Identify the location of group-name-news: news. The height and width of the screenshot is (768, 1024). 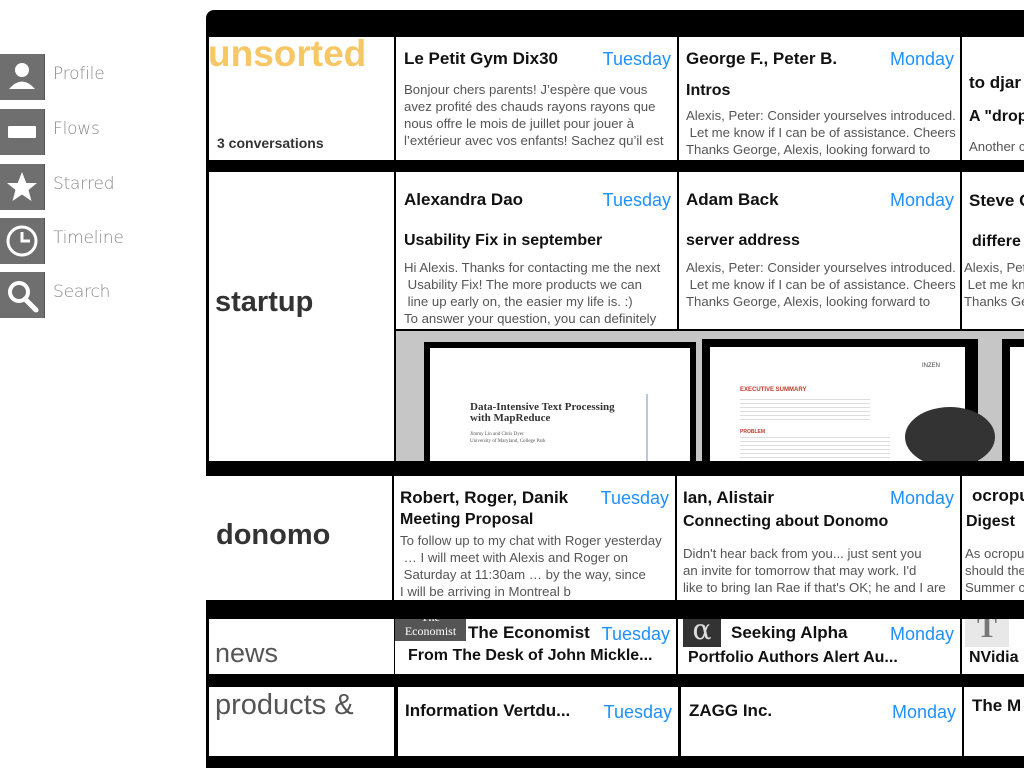
(247, 653).